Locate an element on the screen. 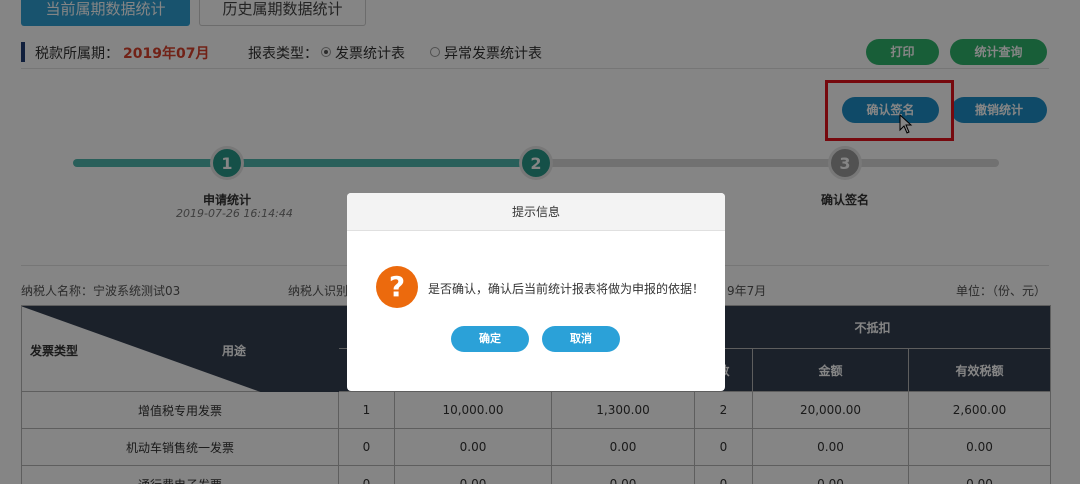  confirm-dialog: 提示信息 ? 是否确认，确认后当前统计报表将做为申报的依据！ 确定 取消 is located at coordinates (536, 292).